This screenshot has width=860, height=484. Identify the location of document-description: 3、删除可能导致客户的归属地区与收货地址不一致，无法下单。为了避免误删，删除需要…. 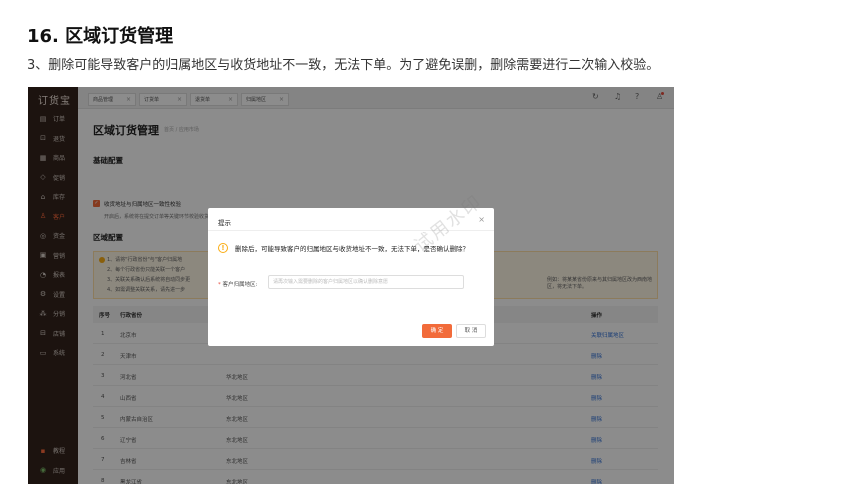
(343, 65).